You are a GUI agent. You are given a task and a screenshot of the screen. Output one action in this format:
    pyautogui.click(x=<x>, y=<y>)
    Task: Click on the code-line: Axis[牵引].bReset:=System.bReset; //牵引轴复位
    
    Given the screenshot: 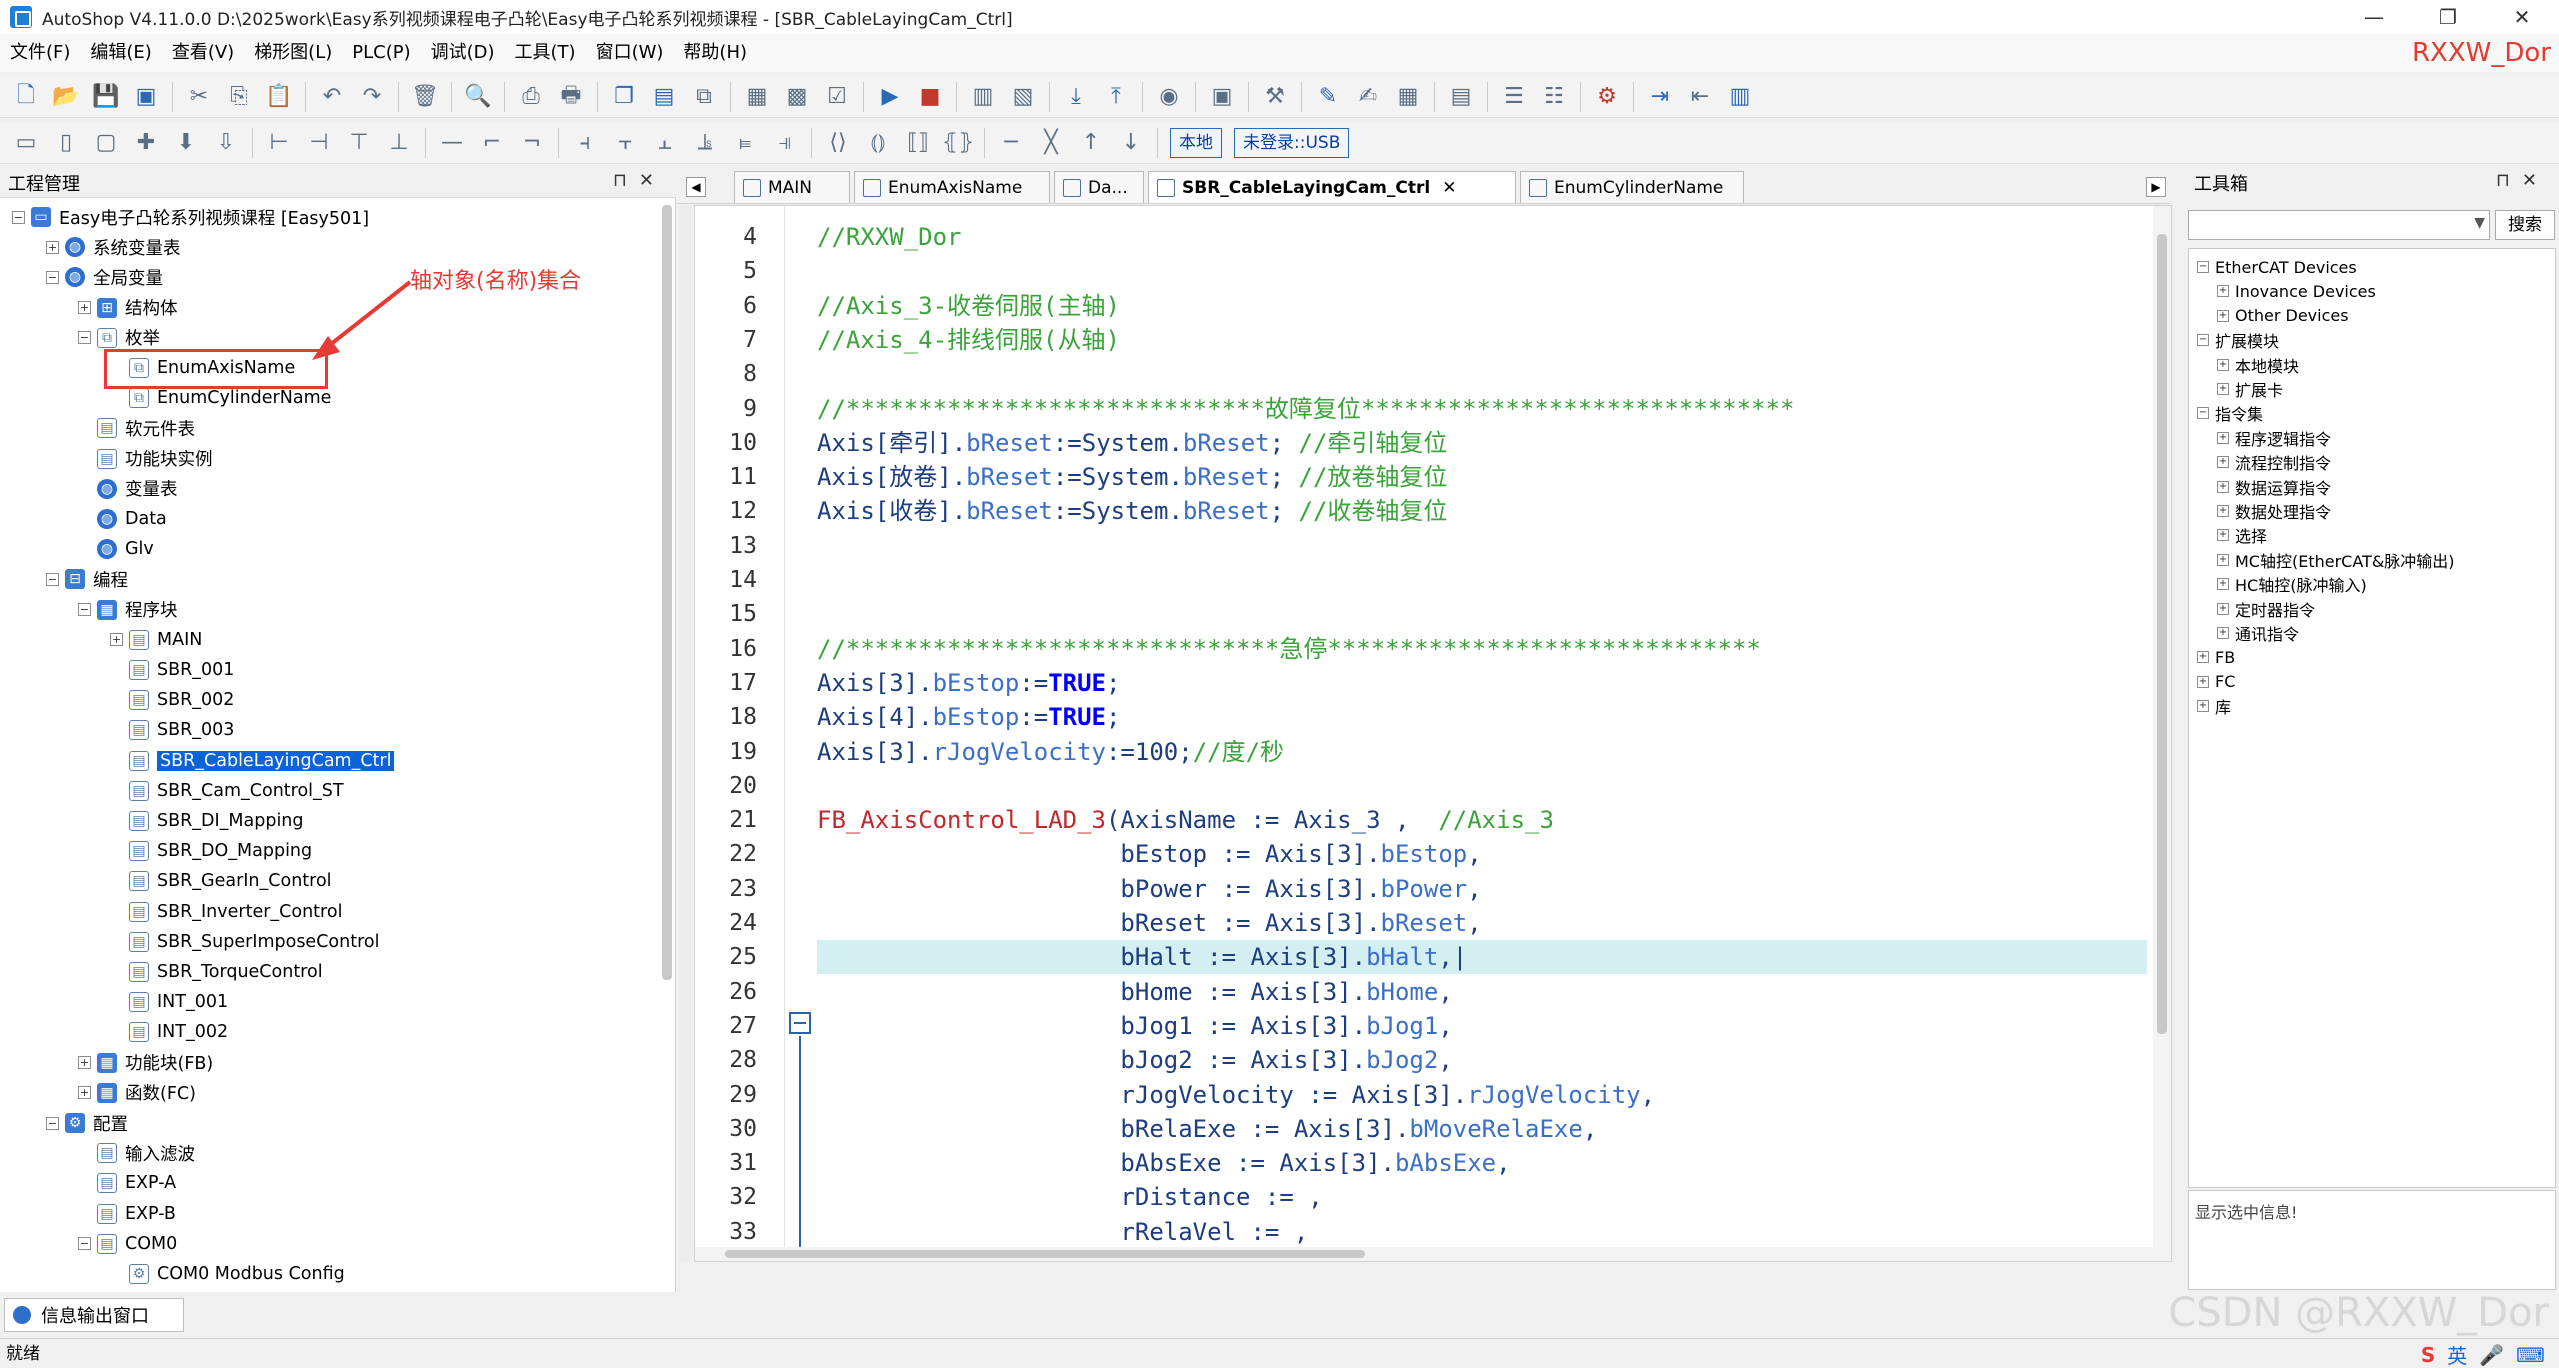 What is the action you would take?
    pyautogui.click(x=1132, y=443)
    